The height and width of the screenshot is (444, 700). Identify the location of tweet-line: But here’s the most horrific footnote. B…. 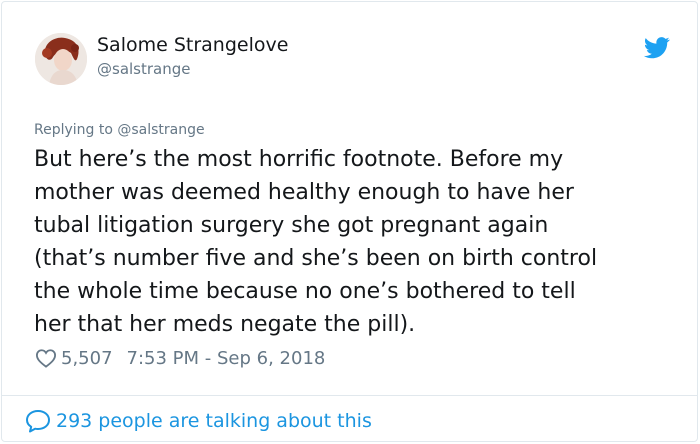
(299, 159).